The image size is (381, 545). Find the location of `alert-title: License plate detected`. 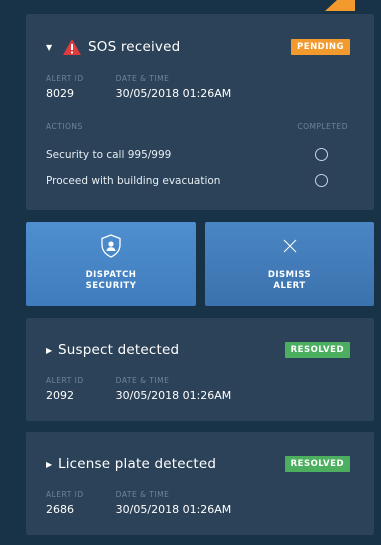

alert-title: License plate detected is located at coordinates (137, 464).